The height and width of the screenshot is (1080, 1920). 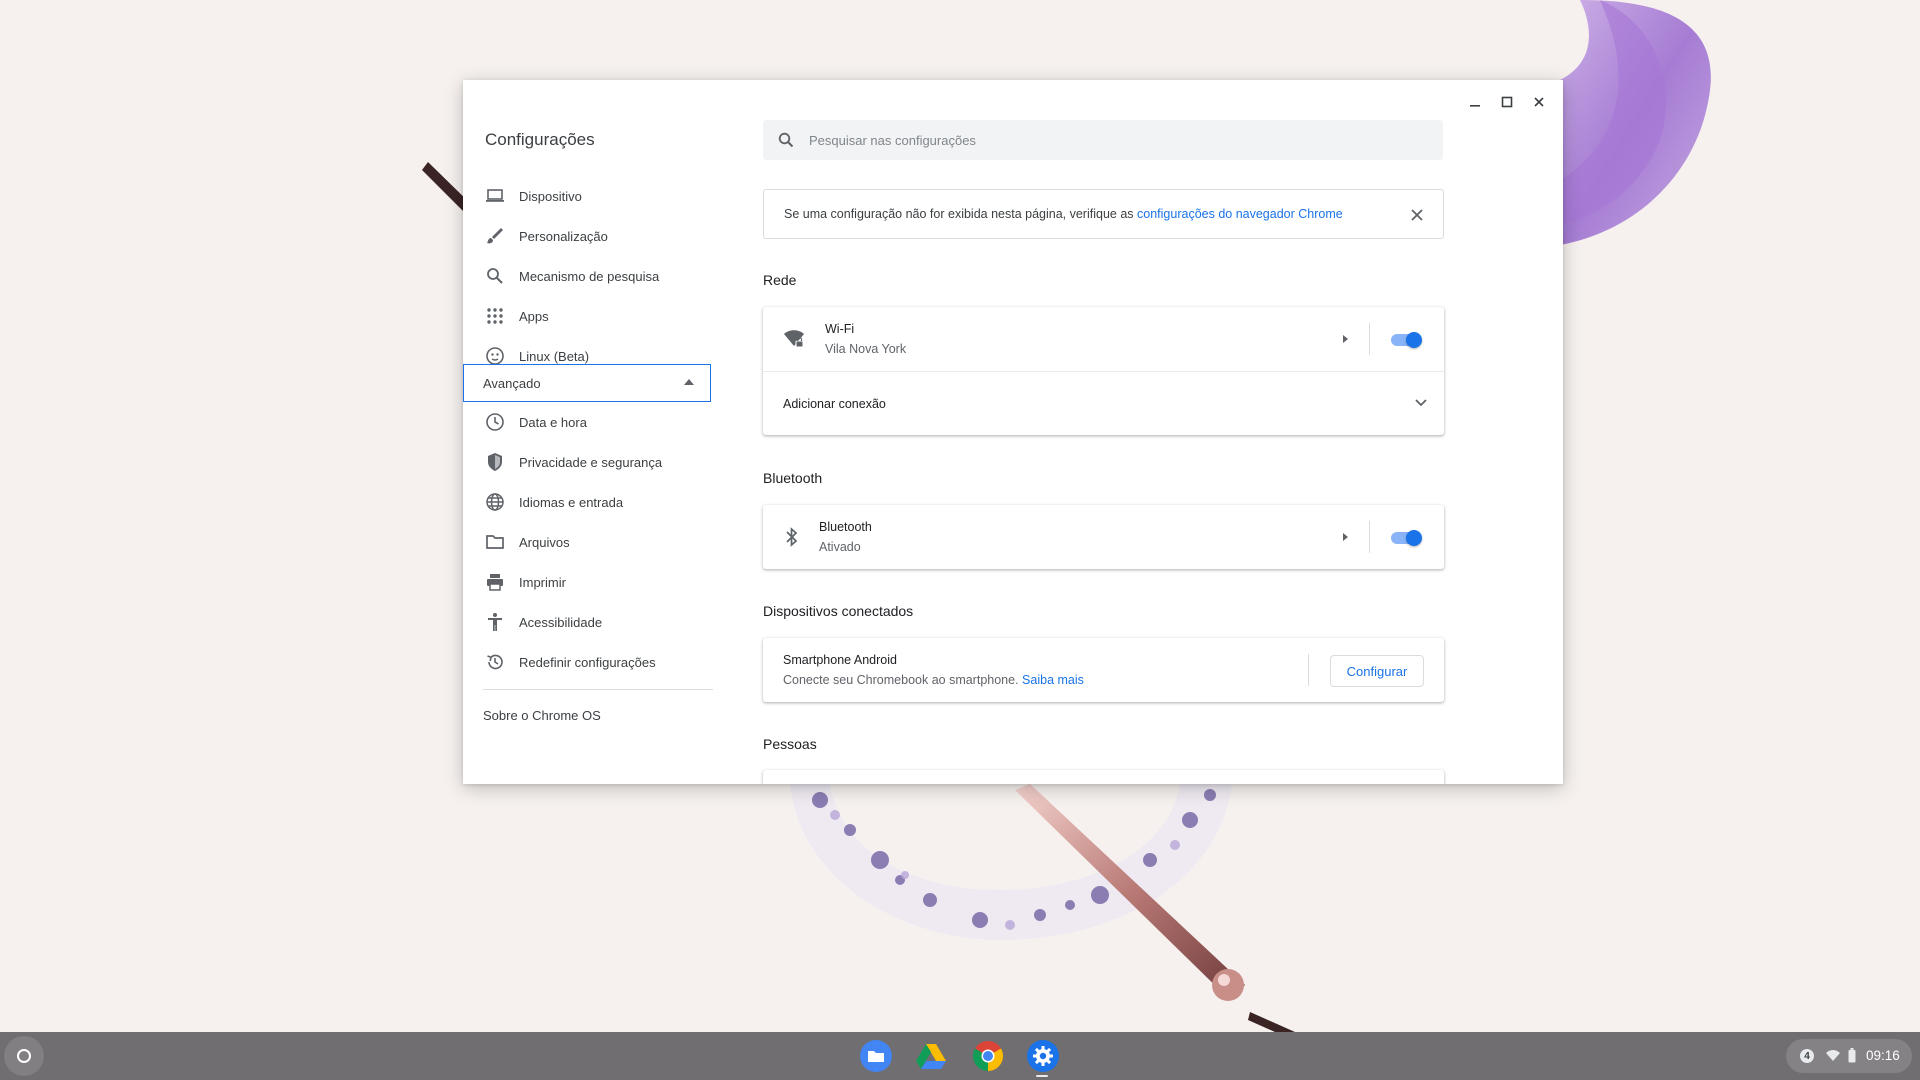 What do you see at coordinates (1833, 1055) in the screenshot?
I see `wifi-icon` at bounding box center [1833, 1055].